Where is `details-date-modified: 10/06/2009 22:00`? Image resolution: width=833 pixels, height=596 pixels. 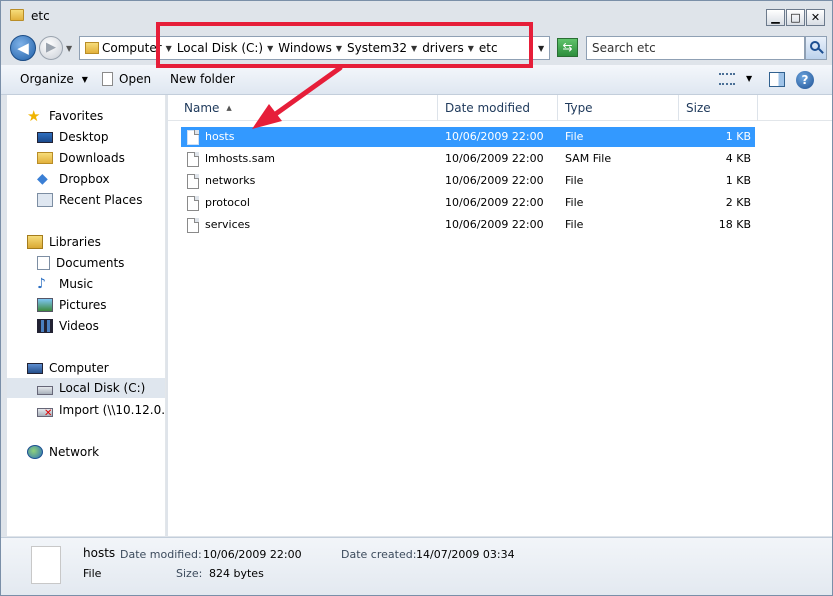 details-date-modified: 10/06/2009 22:00 is located at coordinates (252, 554).